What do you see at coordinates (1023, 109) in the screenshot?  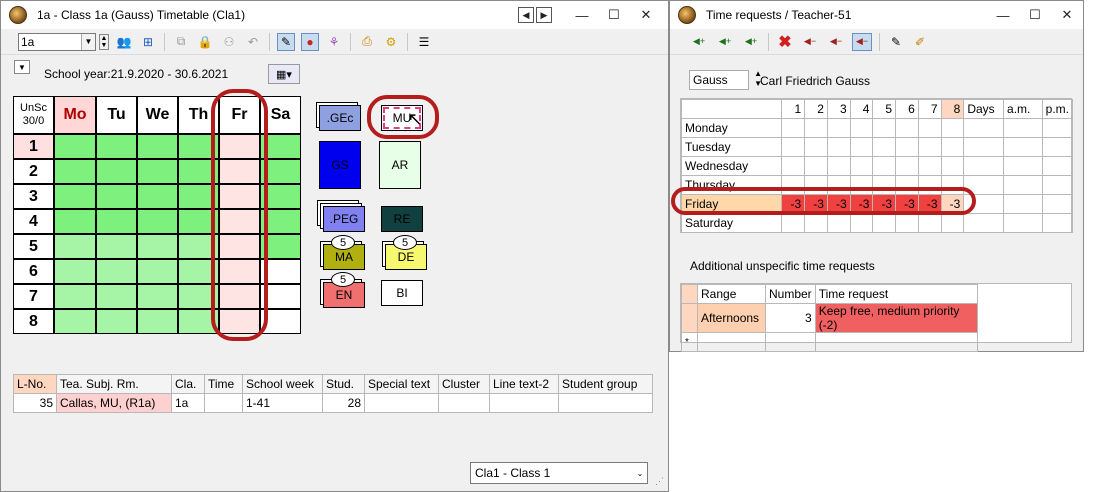 I see `am-header: a.m.` at bounding box center [1023, 109].